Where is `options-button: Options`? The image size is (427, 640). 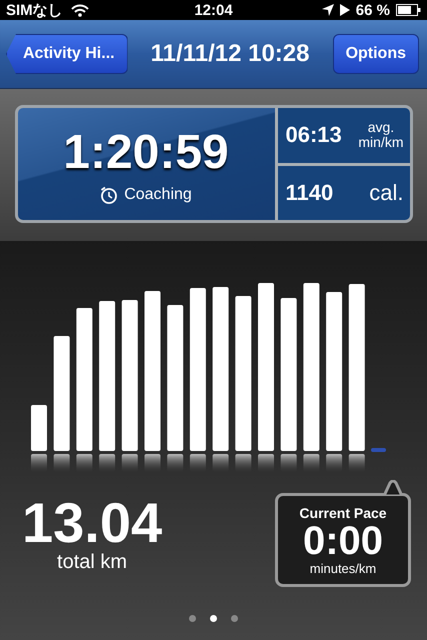 options-button: Options is located at coordinates (375, 54).